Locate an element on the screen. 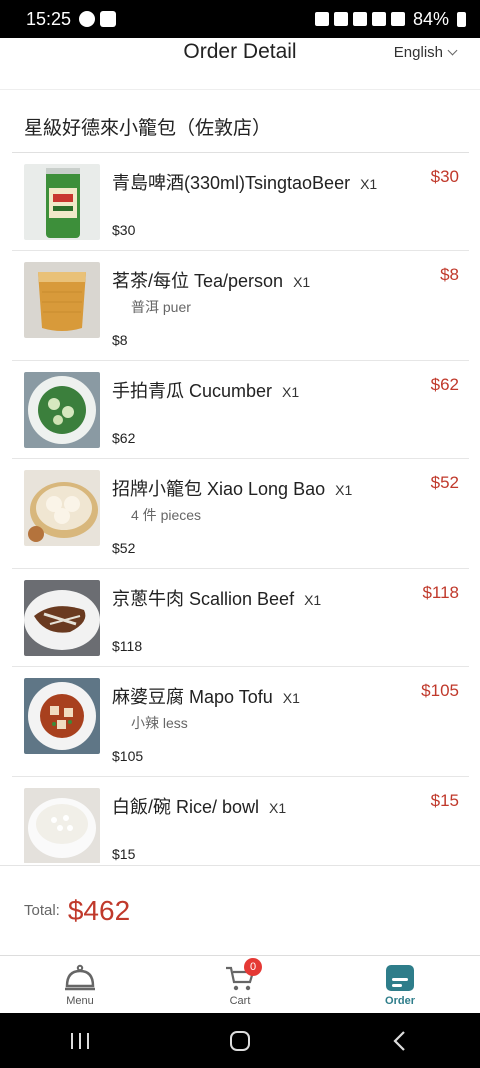 Image resolution: width=480 pixels, height=1068 pixels. item-note: 普洱 puer is located at coordinates (161, 307).